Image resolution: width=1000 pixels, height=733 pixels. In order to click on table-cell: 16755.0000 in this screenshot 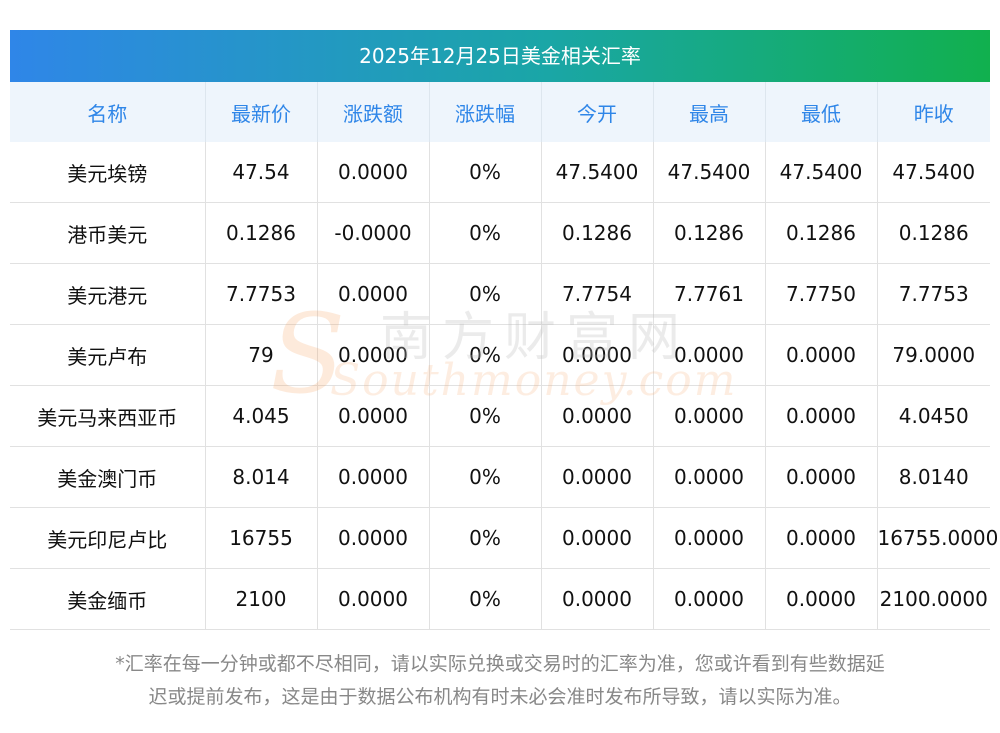, I will do `click(937, 538)`.